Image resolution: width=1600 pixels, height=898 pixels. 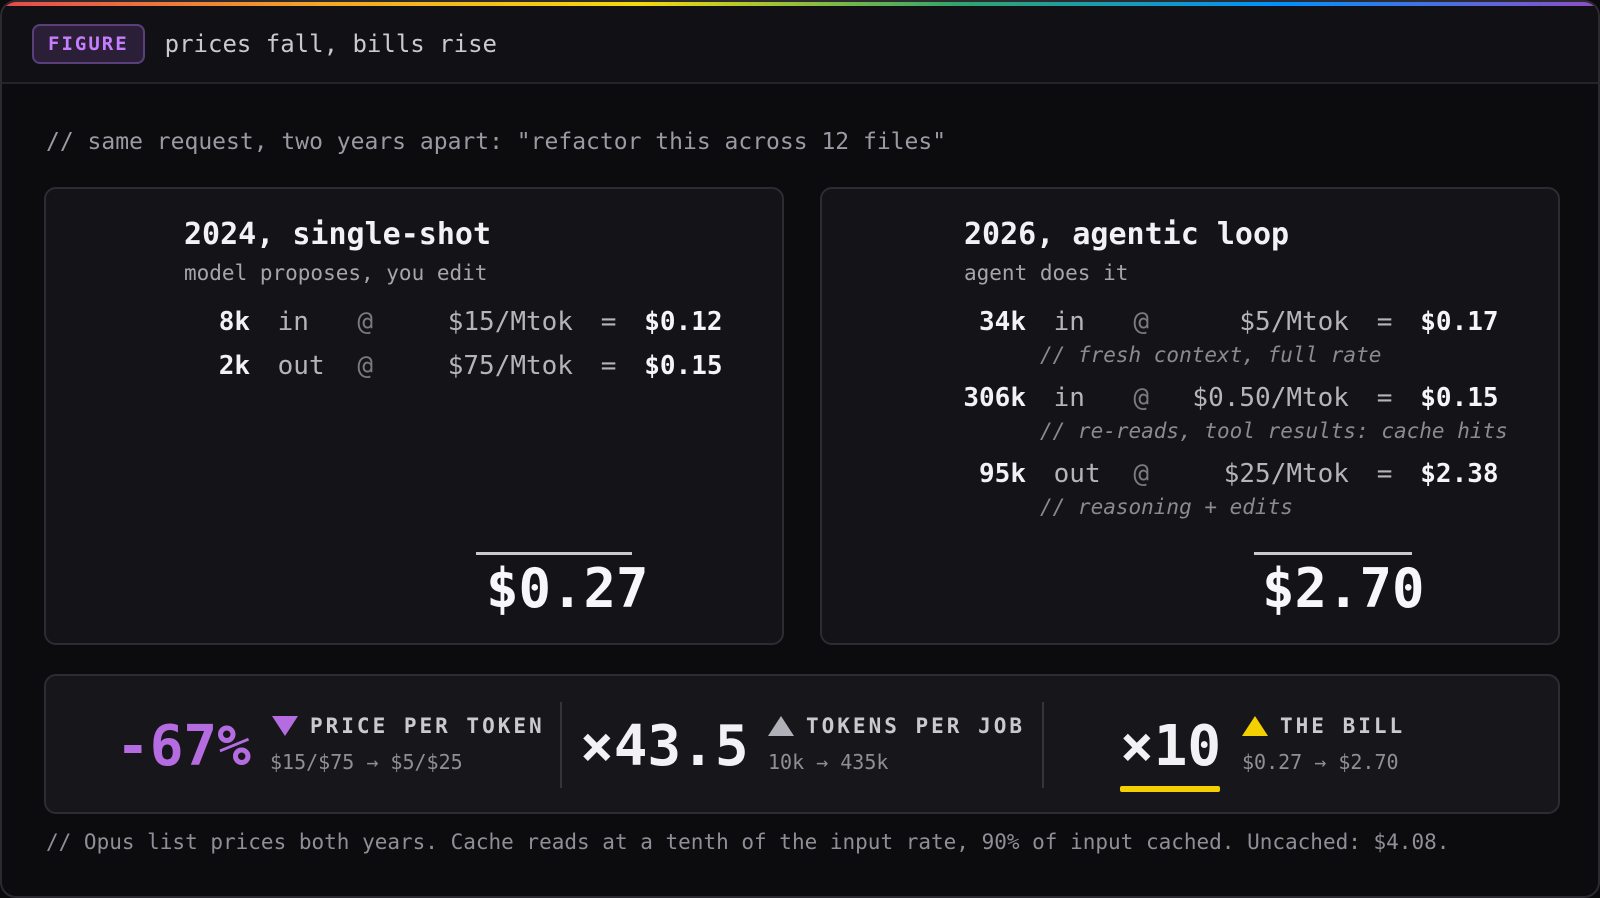 What do you see at coordinates (1343, 726) in the screenshot?
I see `the-bill-label: THE BILL` at bounding box center [1343, 726].